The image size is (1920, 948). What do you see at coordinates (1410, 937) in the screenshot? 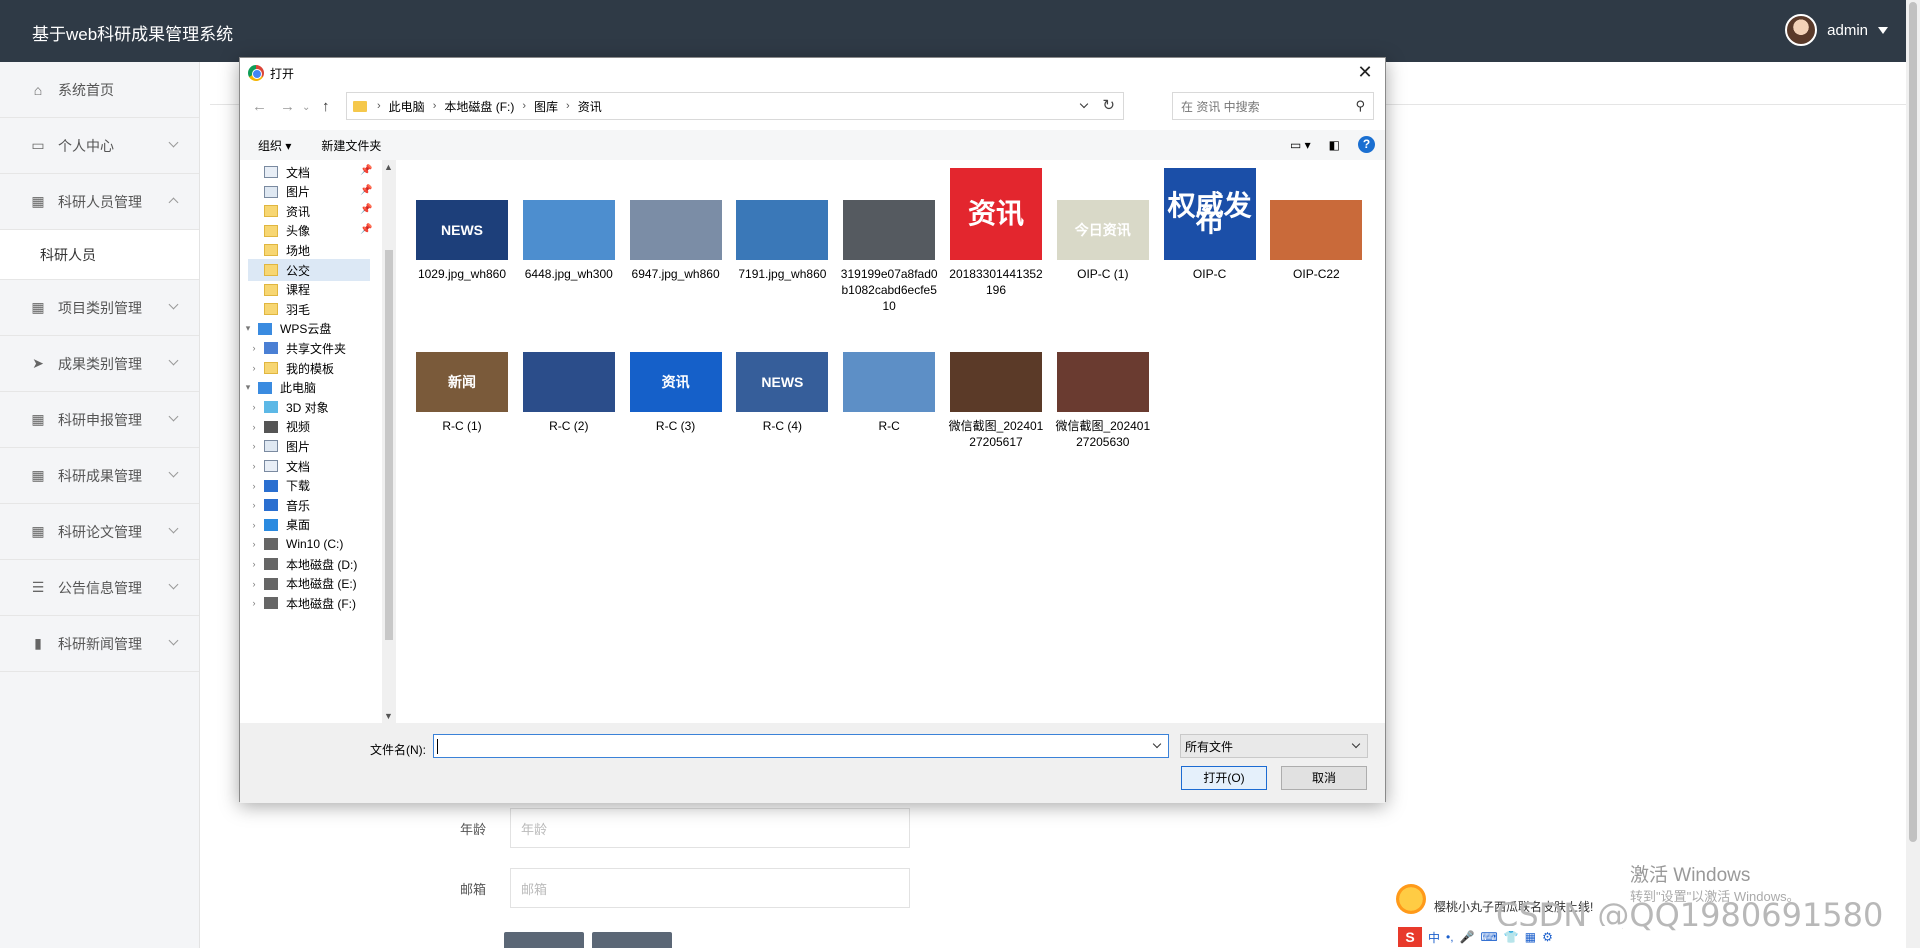
I see `sogou-icon: S` at bounding box center [1410, 937].